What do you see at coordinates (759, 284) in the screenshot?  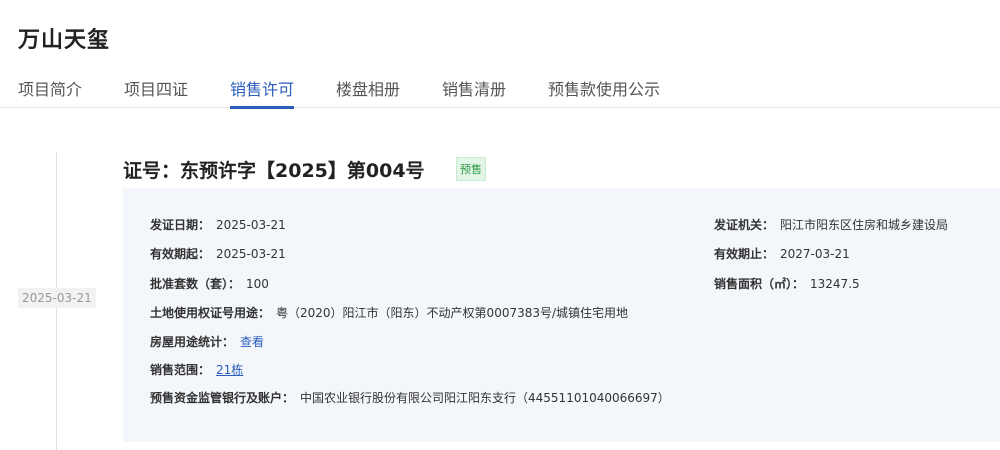 I see `area-label: 销售面积（㎡）：` at bounding box center [759, 284].